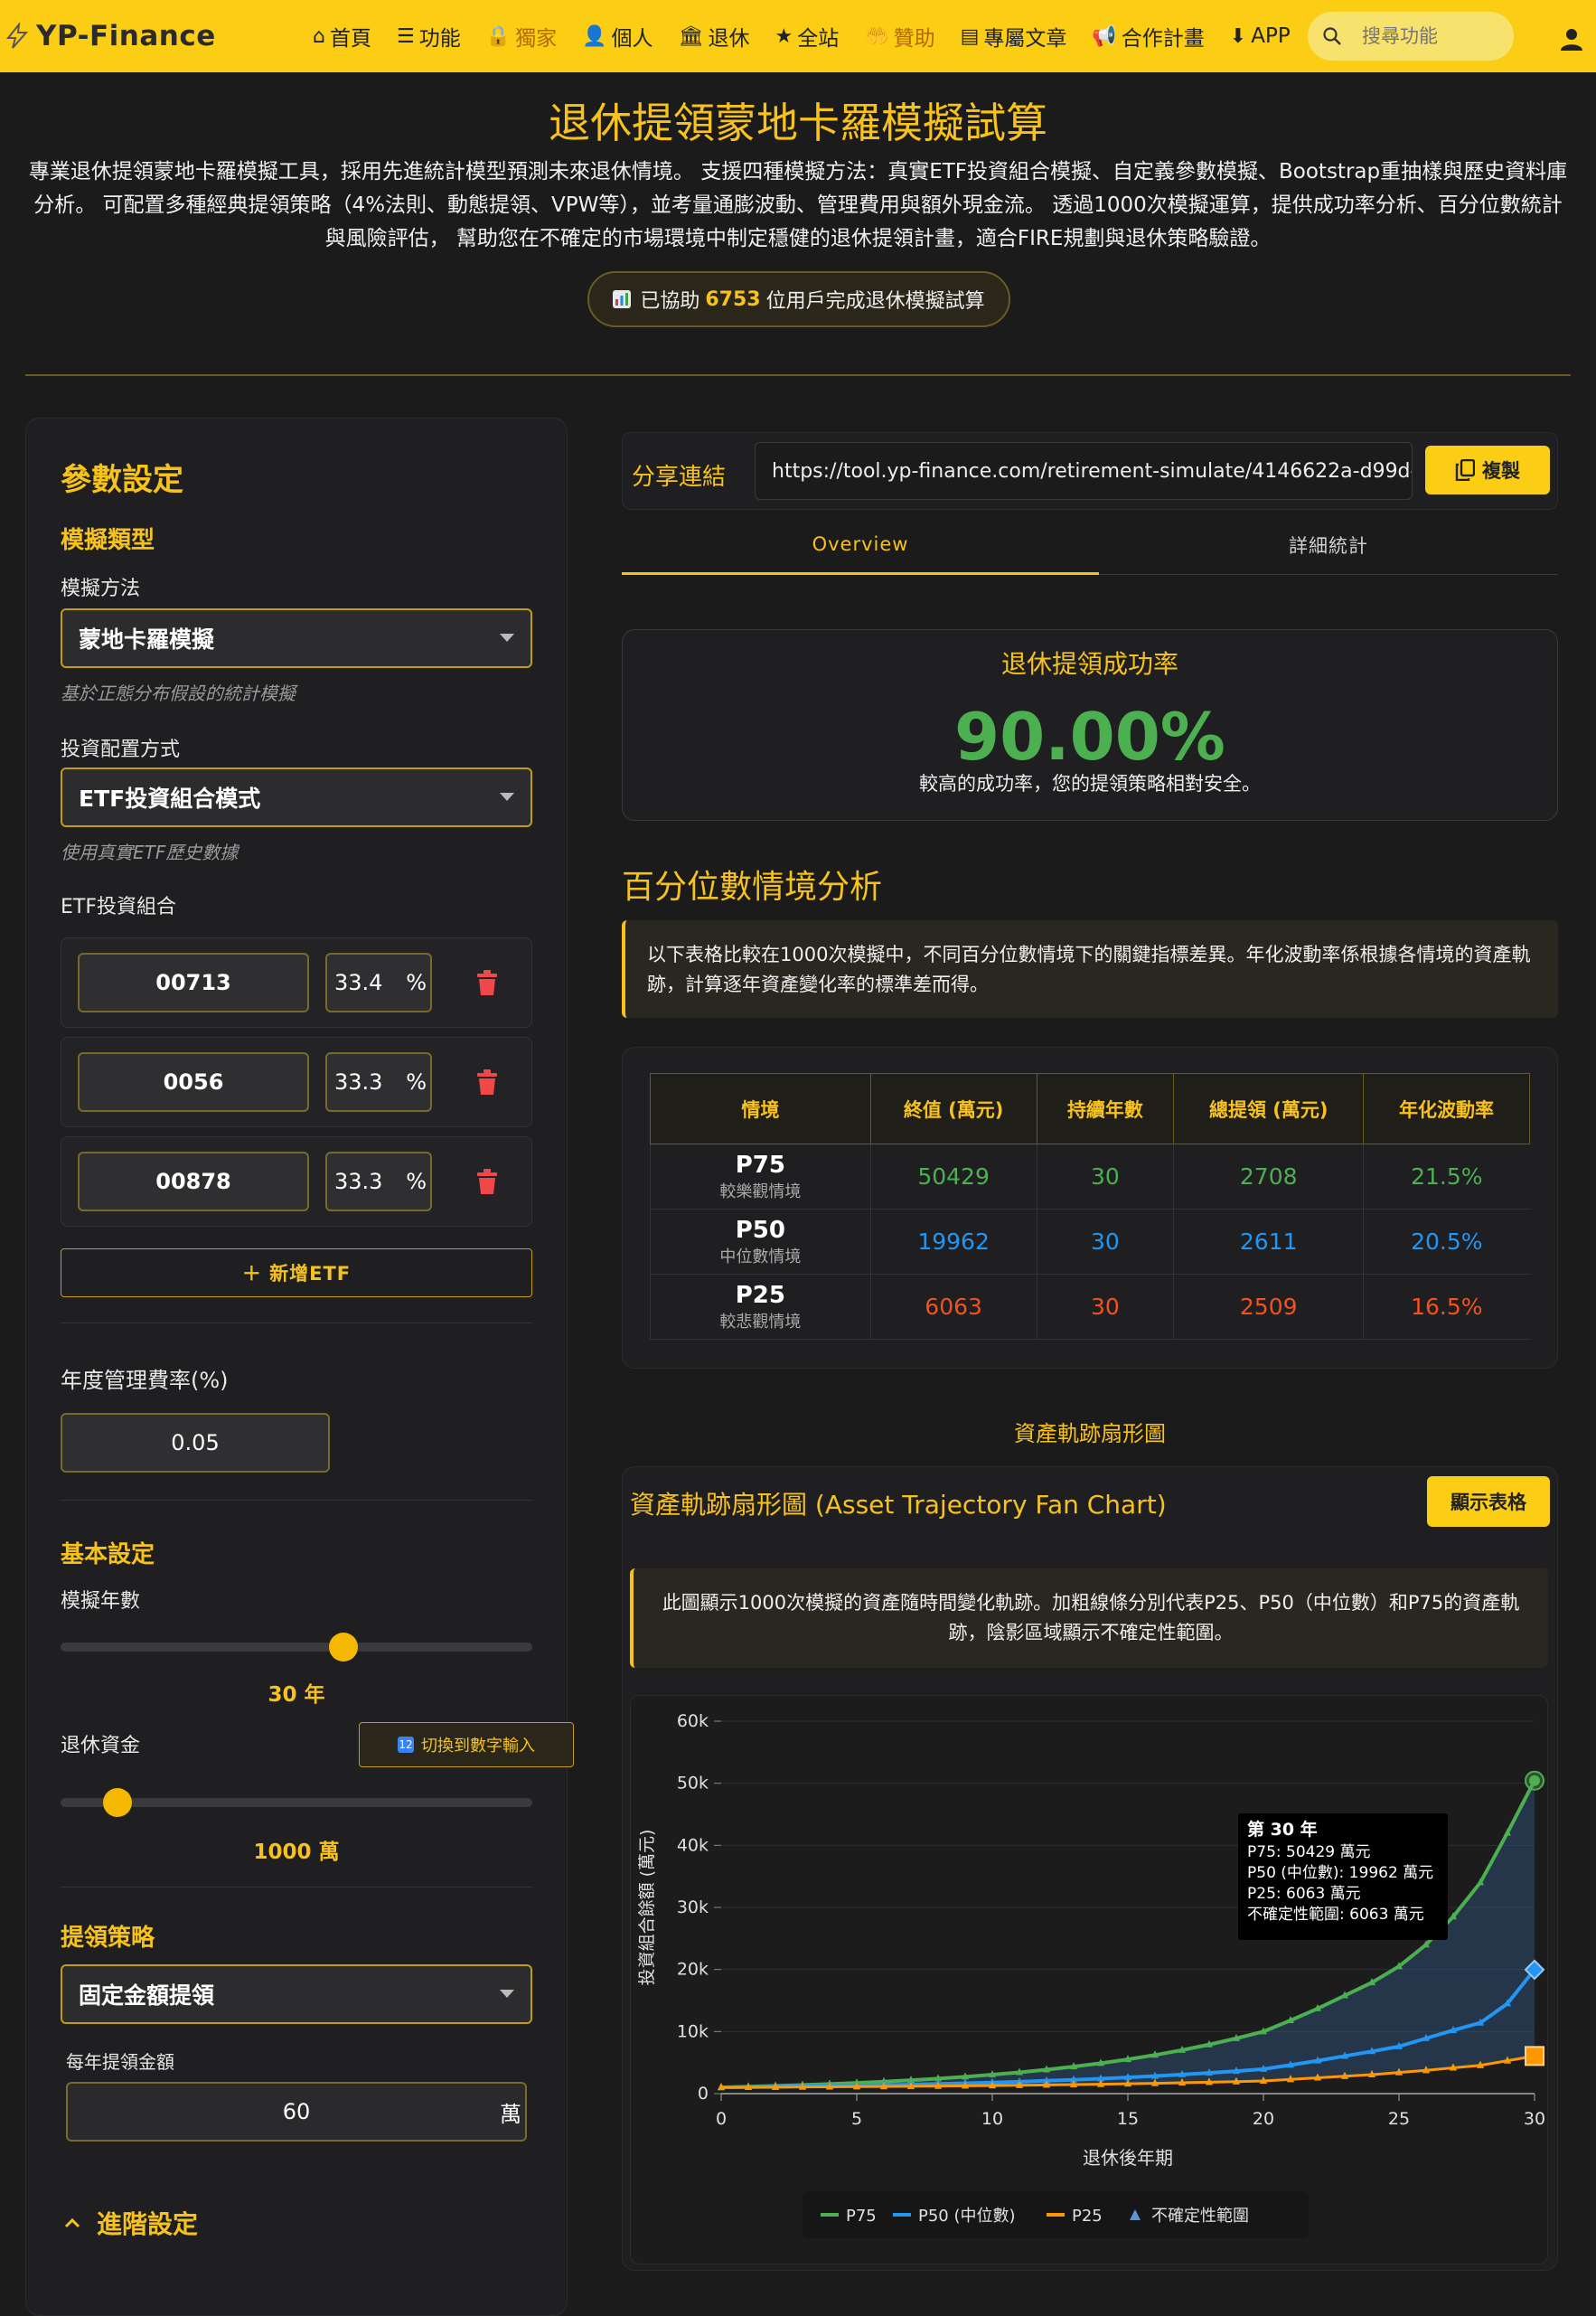  I want to click on fan-chart-caption: 資產軌跡扇形圖, so click(1090, 1433).